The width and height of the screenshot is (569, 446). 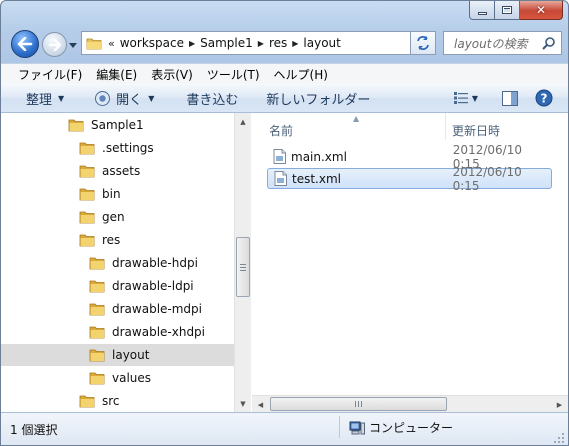 What do you see at coordinates (34, 430) in the screenshot?
I see `selection-count: 1 個選択` at bounding box center [34, 430].